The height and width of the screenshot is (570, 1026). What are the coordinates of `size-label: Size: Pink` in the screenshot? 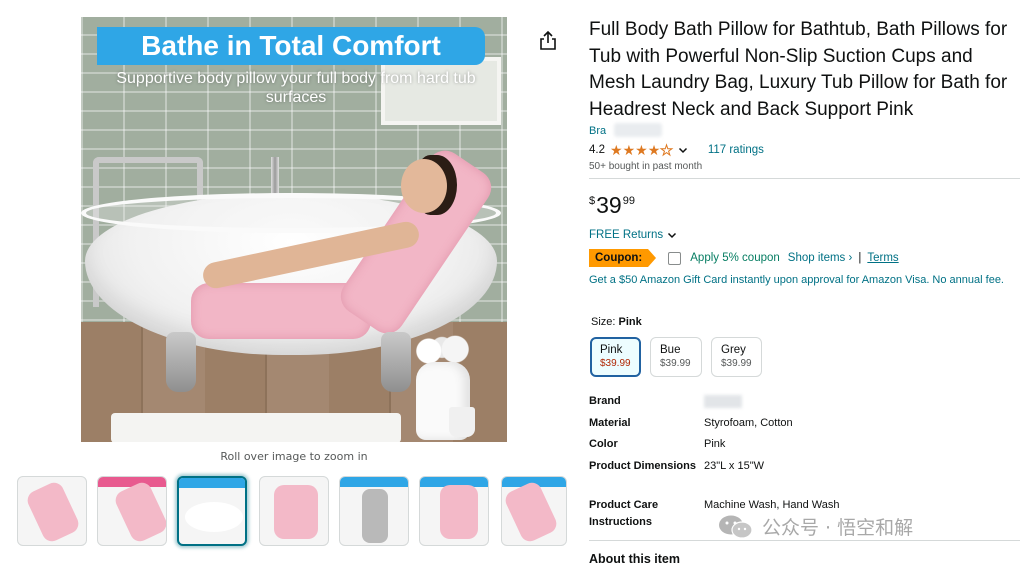 It's located at (616, 322).